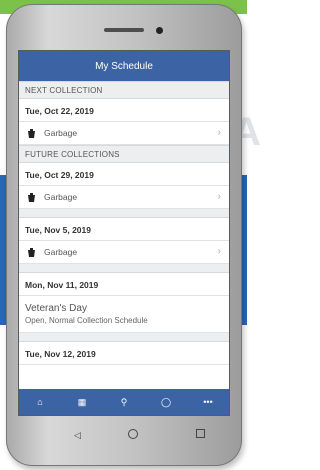 This screenshot has height=470, width=320. What do you see at coordinates (124, 174) in the screenshot?
I see `collection-date: Tue, Oct 29, 2019` at bounding box center [124, 174].